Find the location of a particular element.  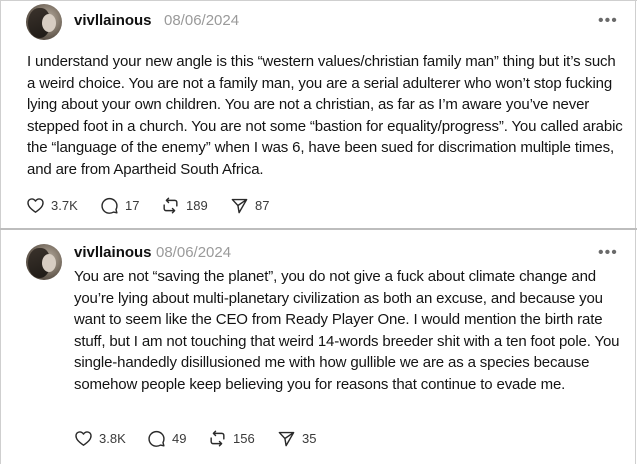

like-button: 3.7K is located at coordinates (52, 205).